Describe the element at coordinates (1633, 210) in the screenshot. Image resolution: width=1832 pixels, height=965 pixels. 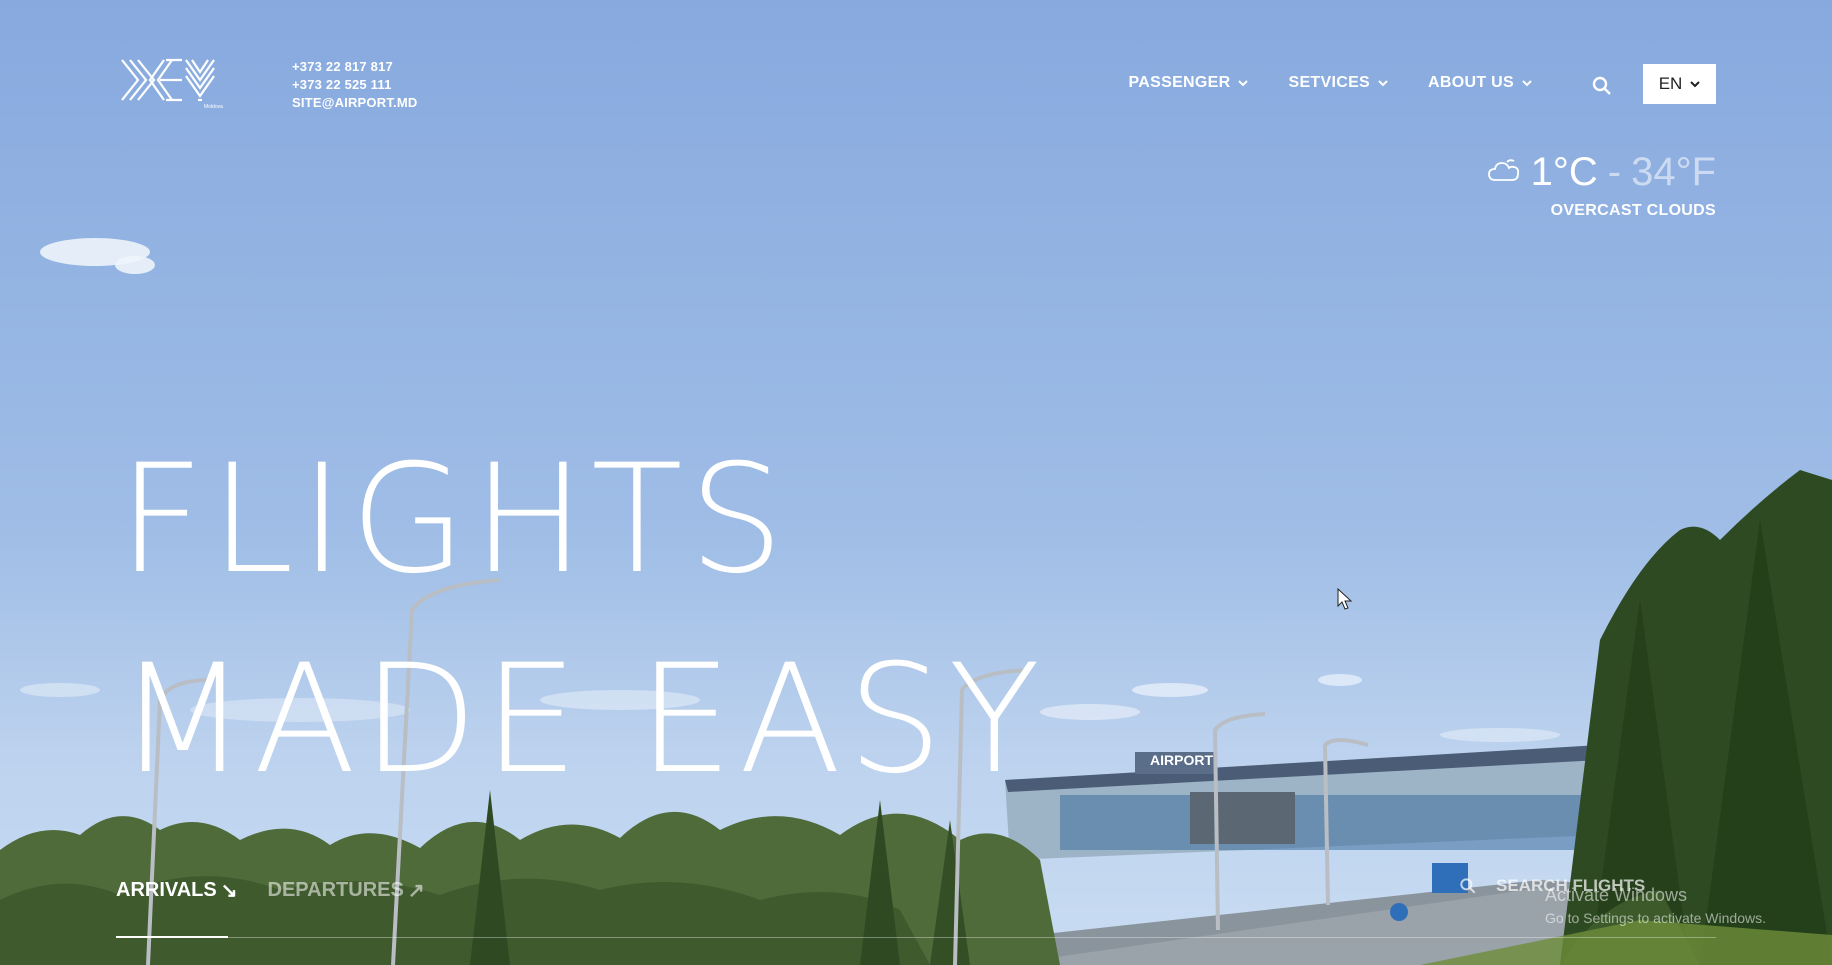
I see `weather-condition: OVERCAST CLOUDS` at that location.